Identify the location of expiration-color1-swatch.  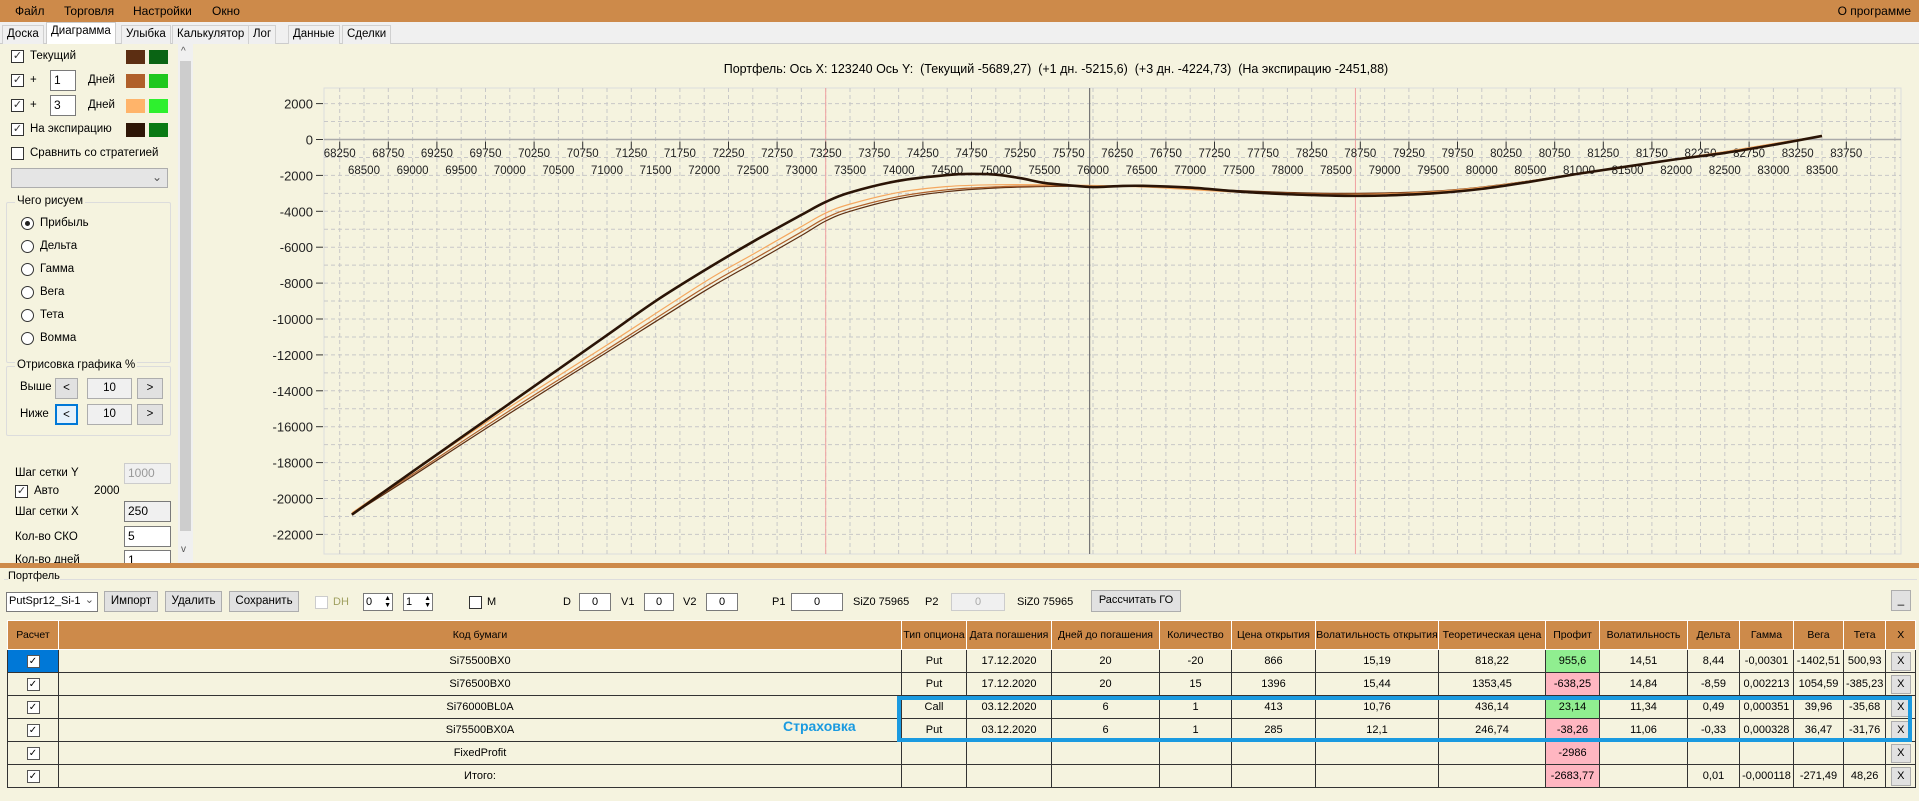
(135, 130).